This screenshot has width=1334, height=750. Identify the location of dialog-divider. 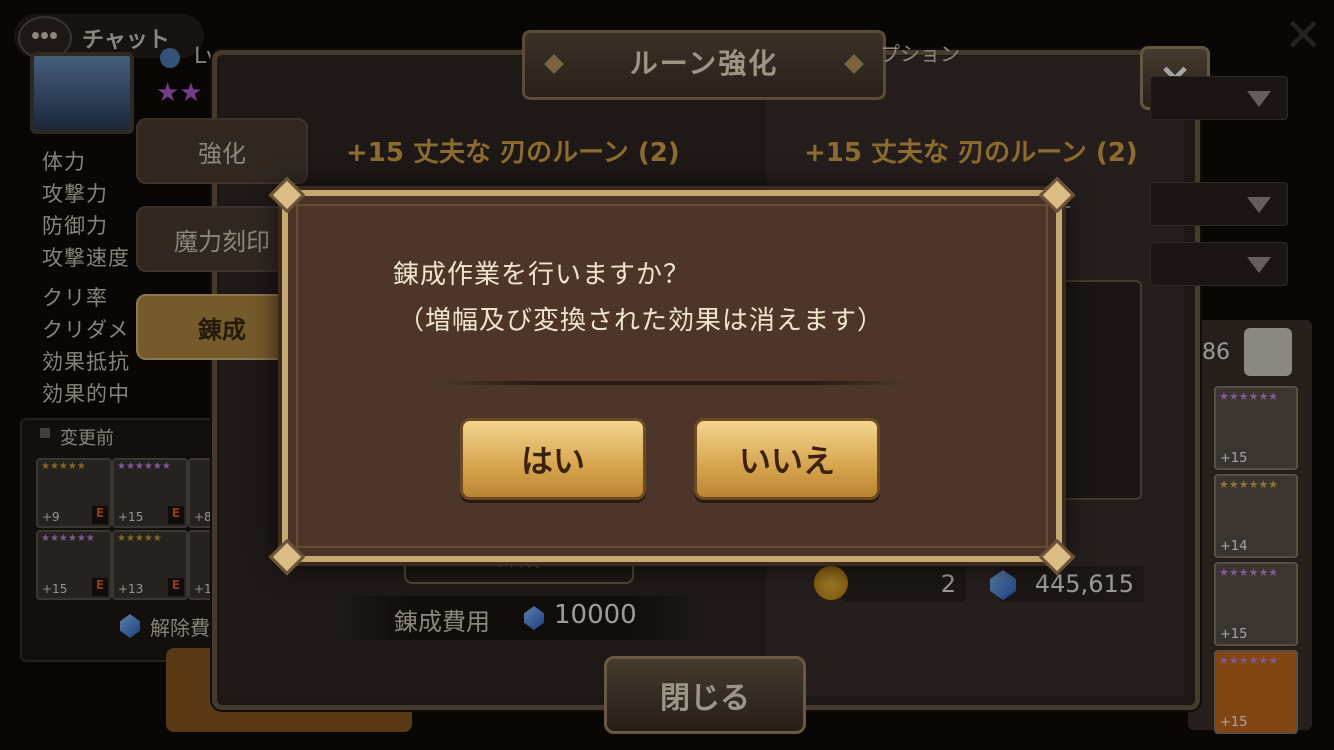
(673, 383).